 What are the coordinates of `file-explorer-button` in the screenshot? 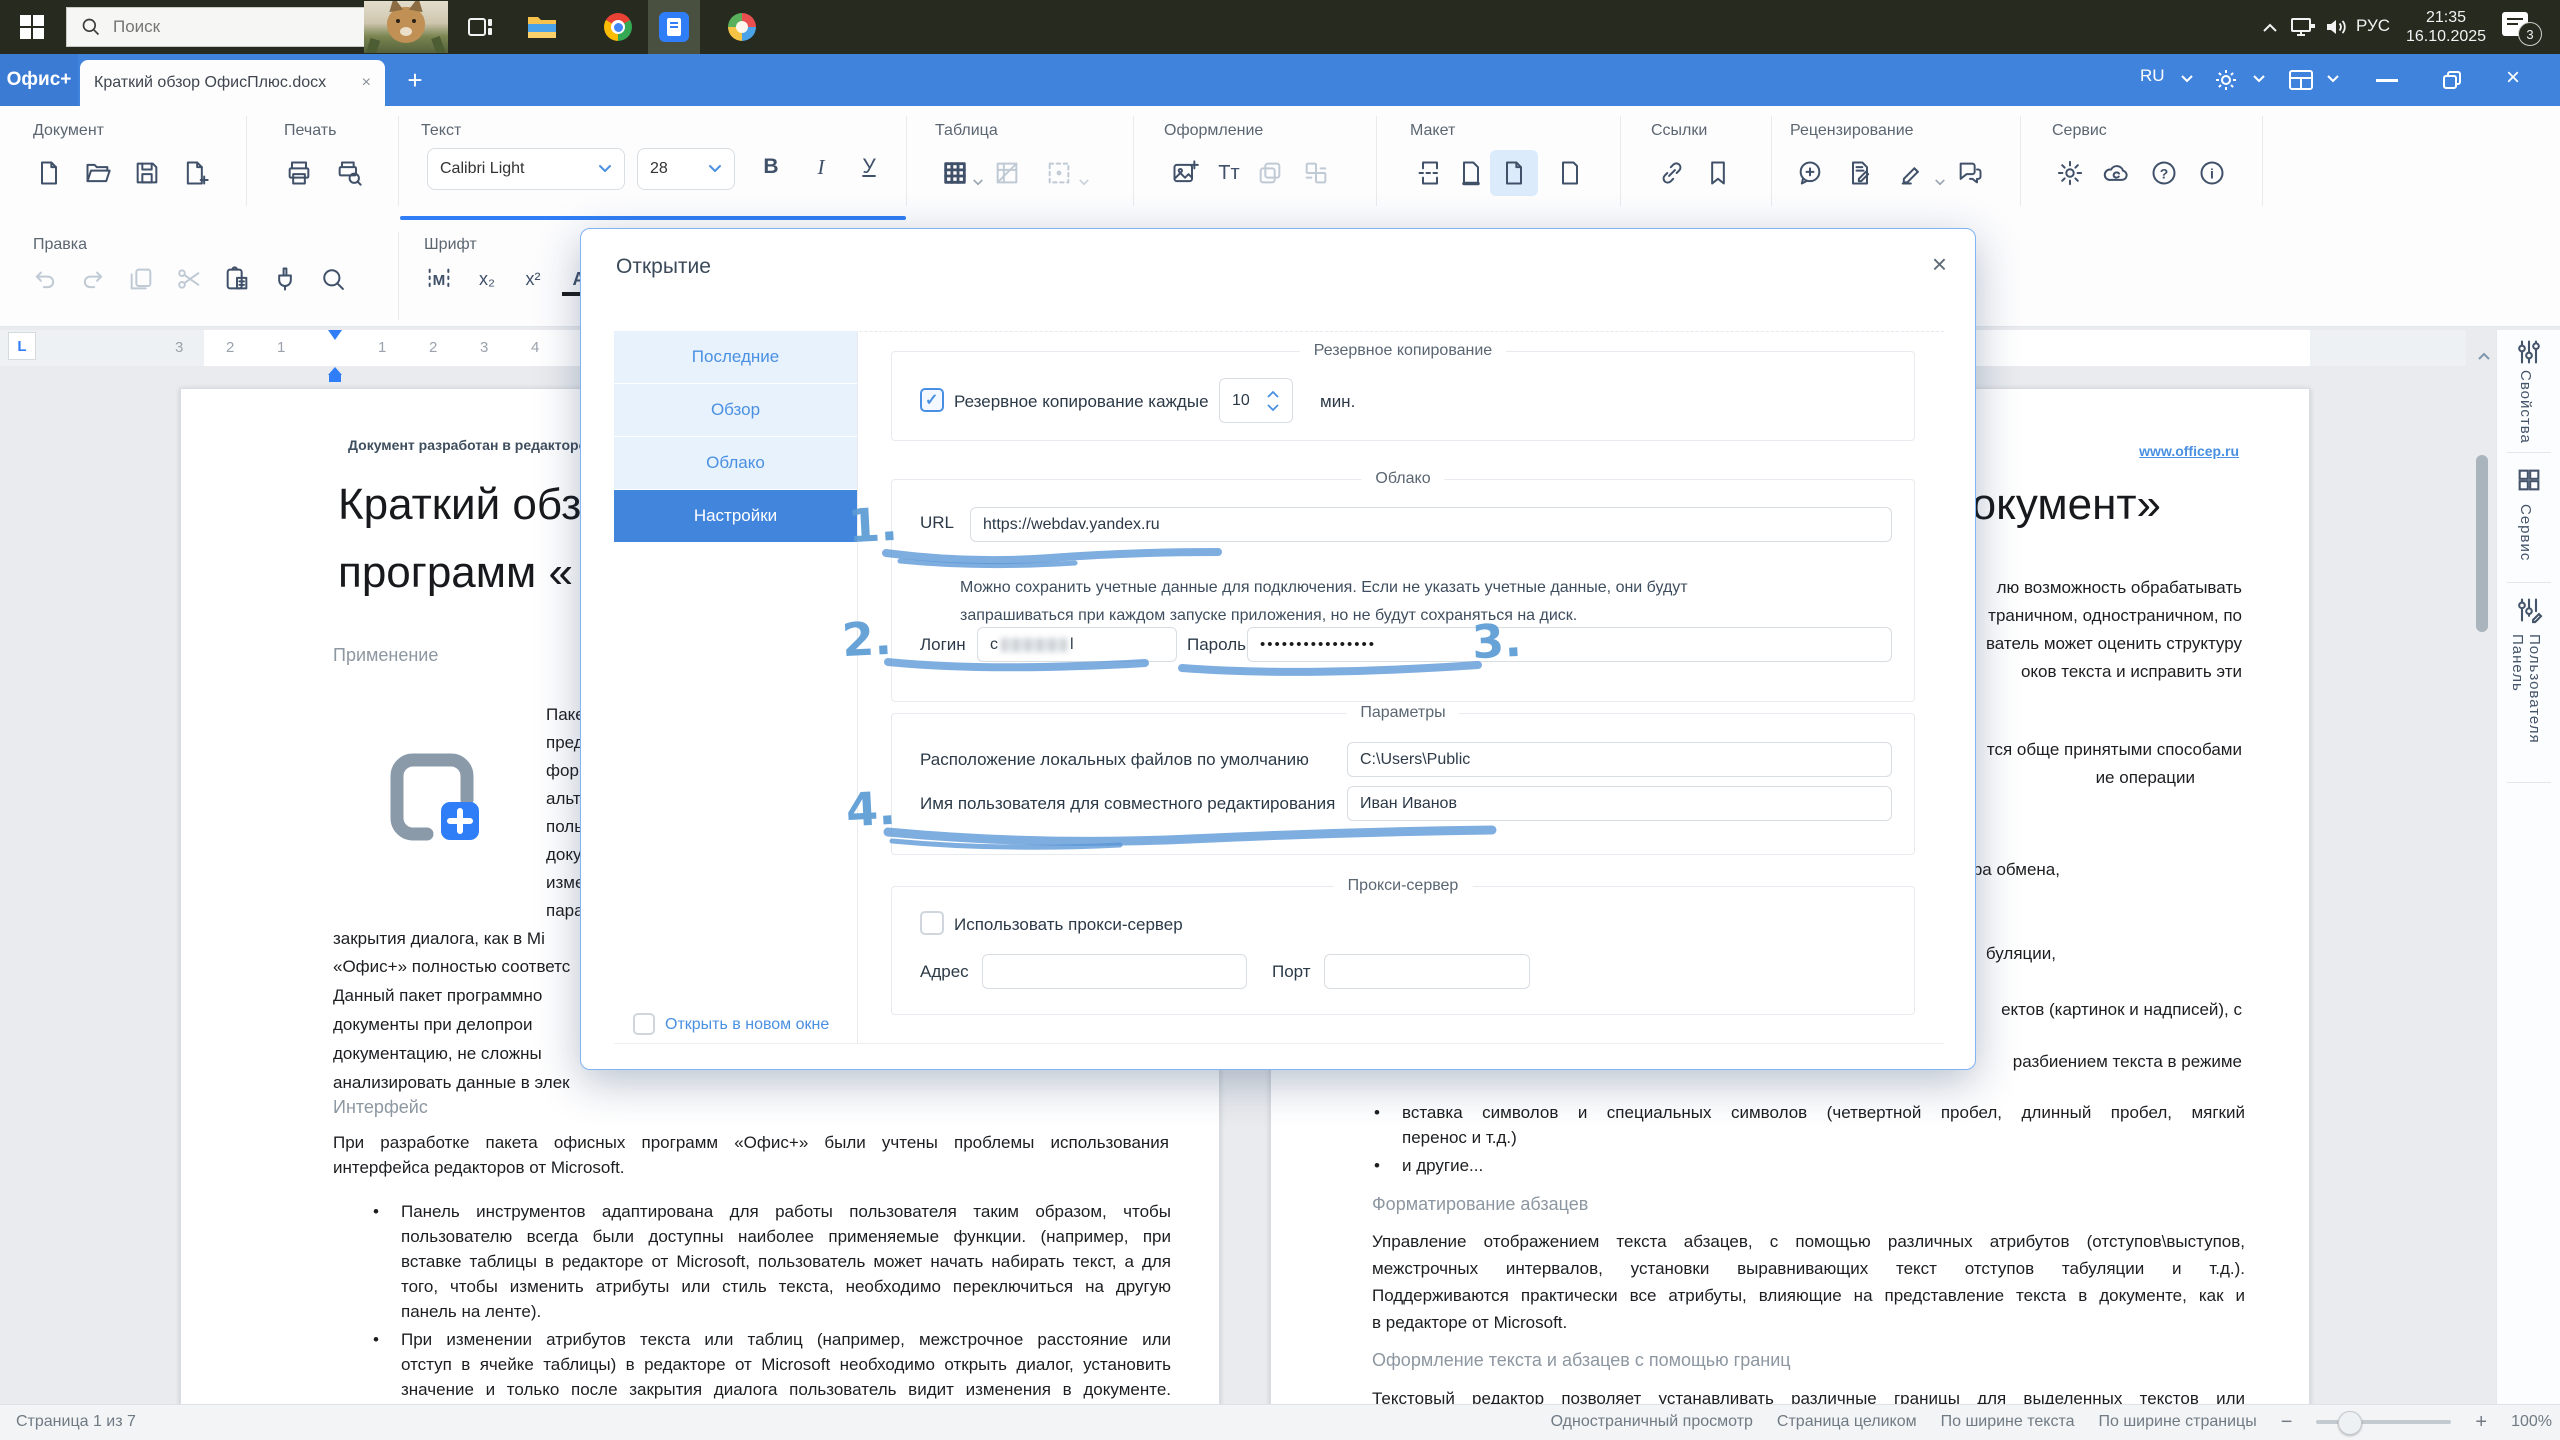 It's located at (542, 27).